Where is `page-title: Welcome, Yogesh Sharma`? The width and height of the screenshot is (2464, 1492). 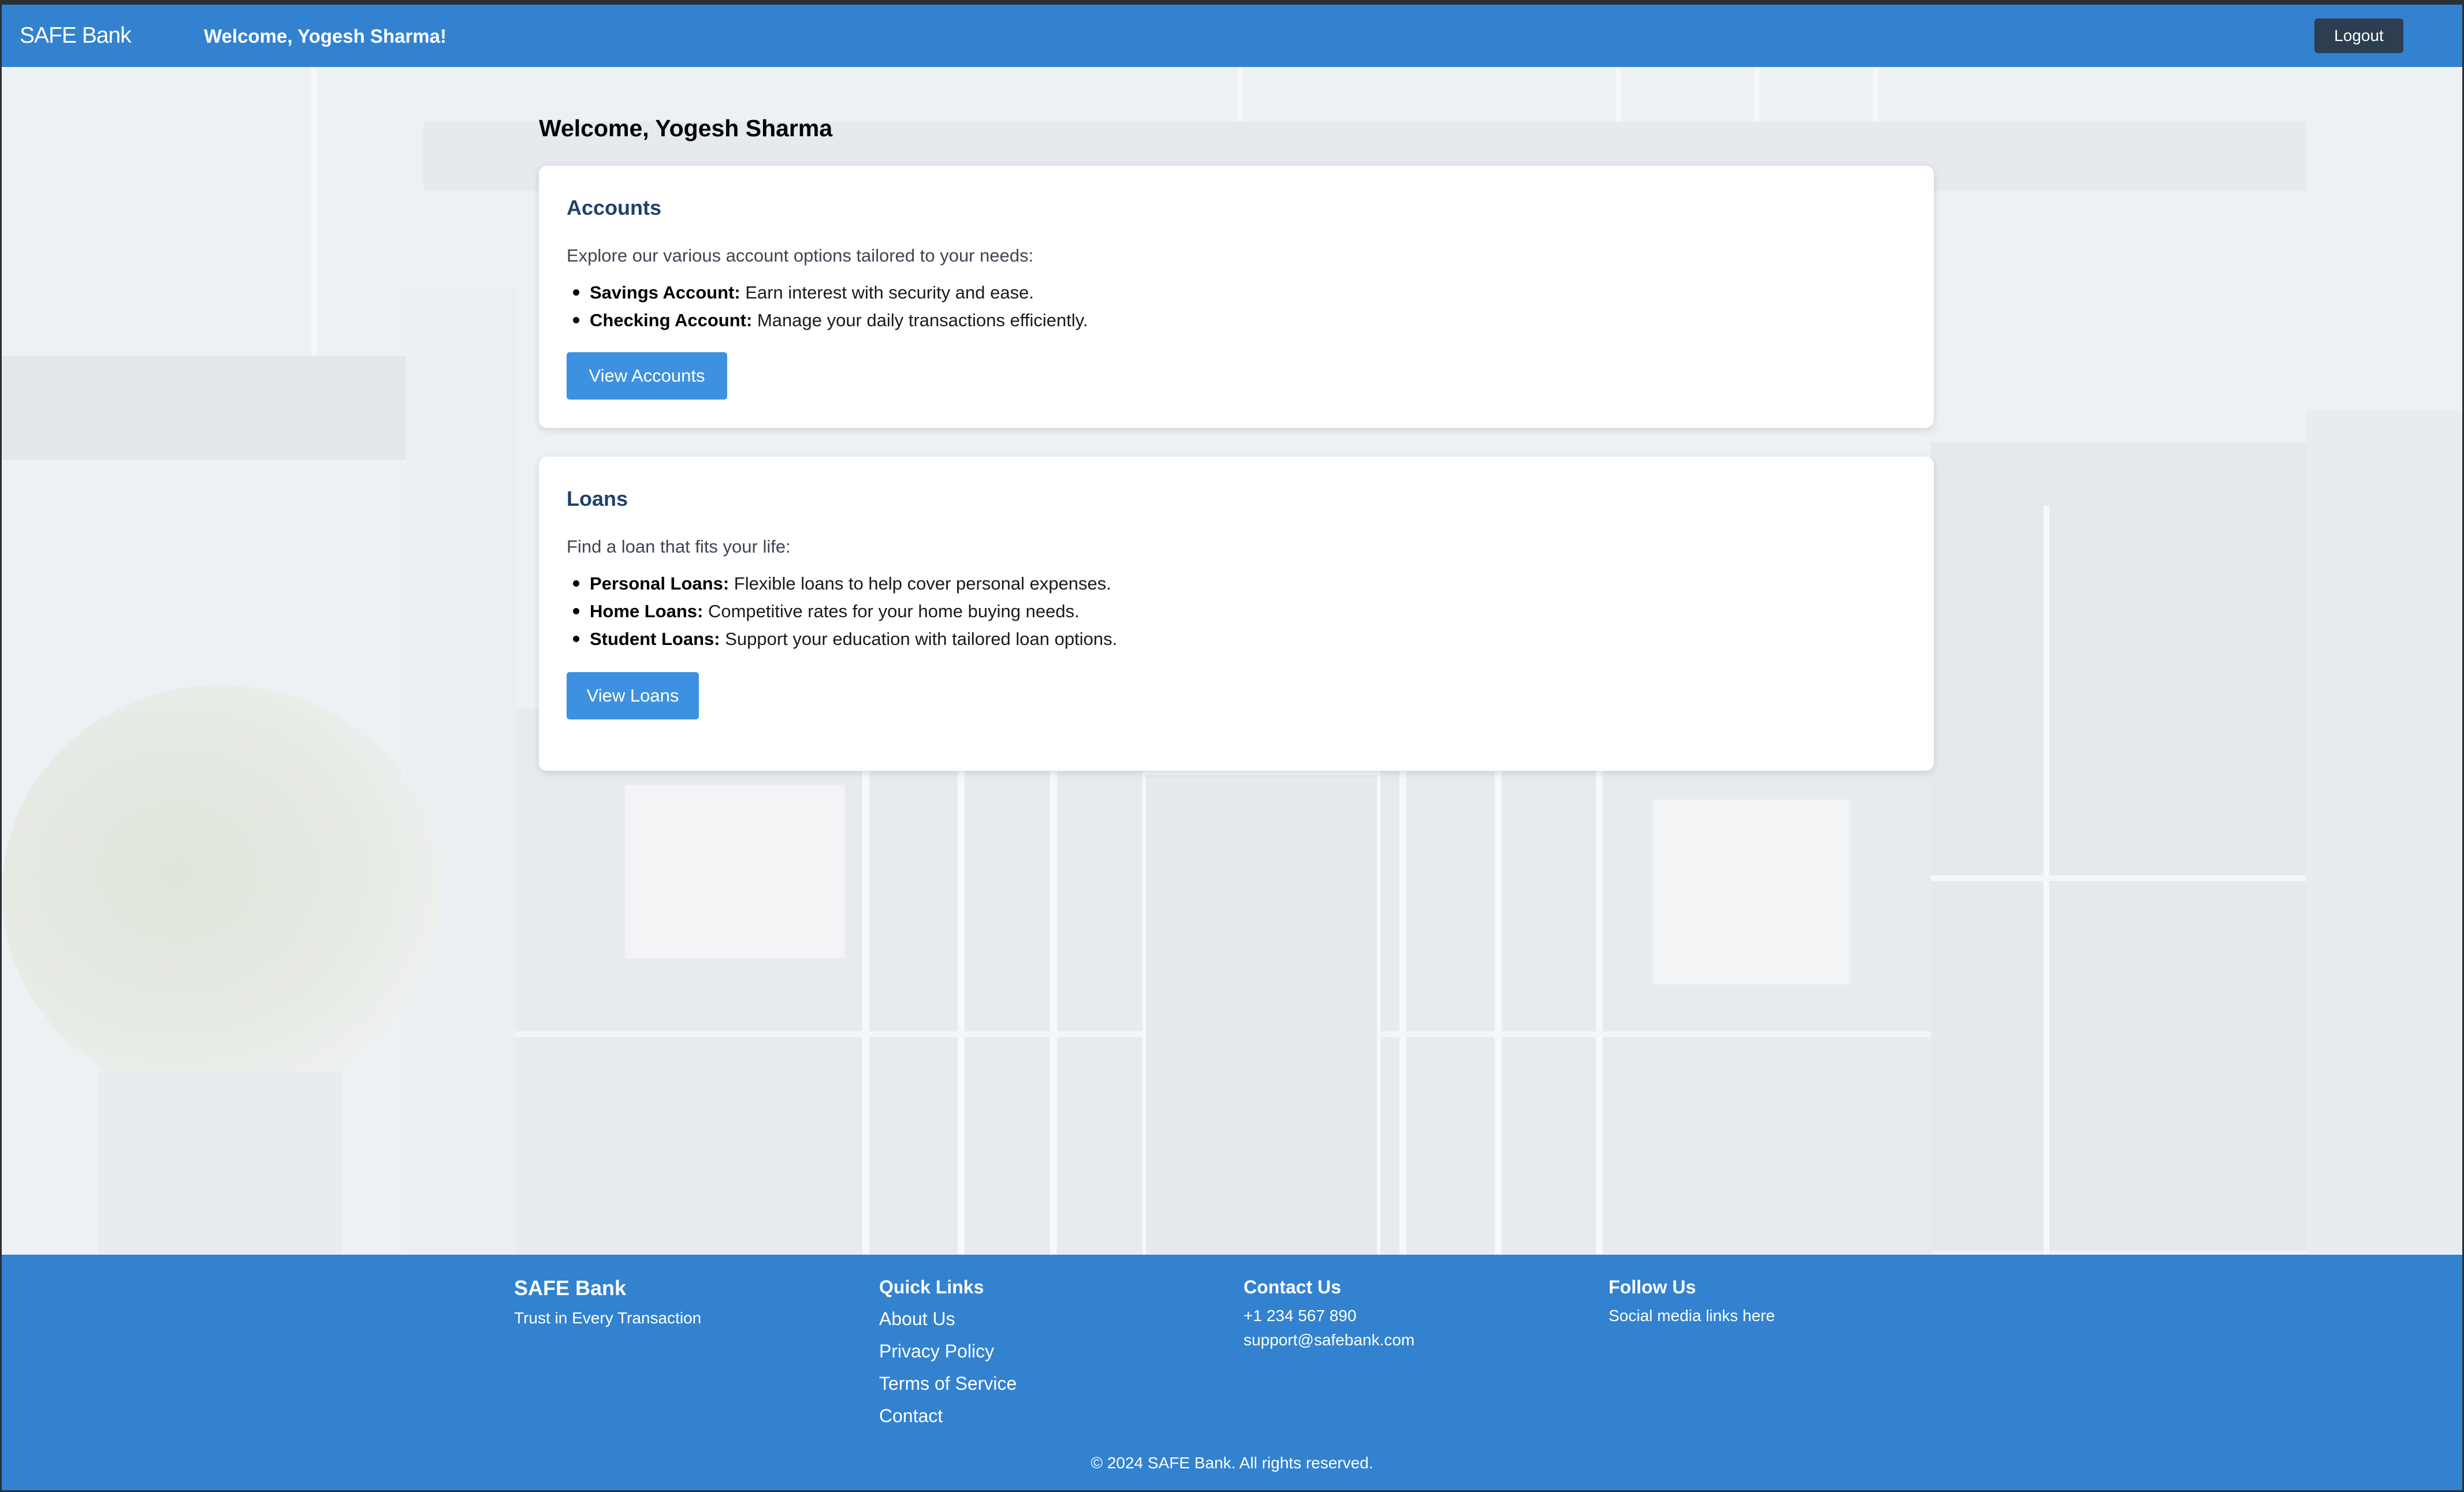
page-title: Welcome, Yogesh Sharma is located at coordinates (686, 128).